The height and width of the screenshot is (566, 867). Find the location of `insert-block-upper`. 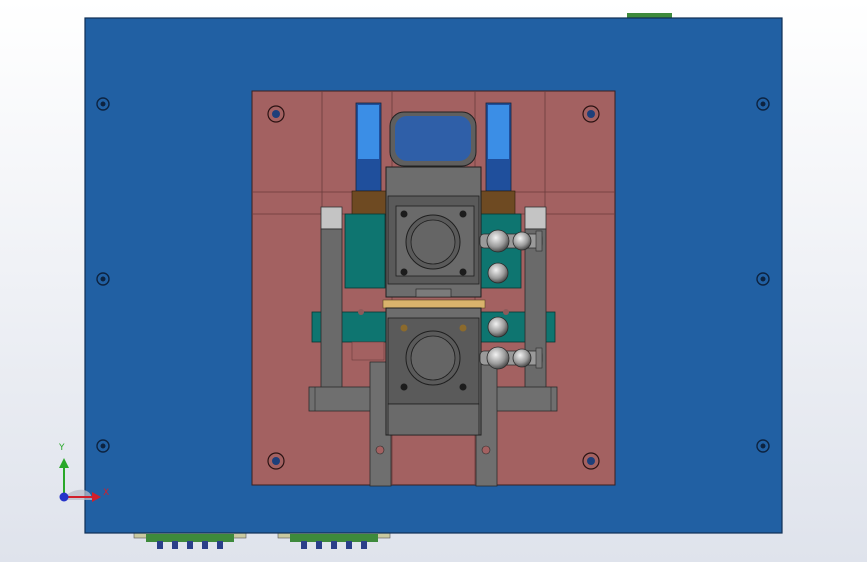

insert-block-upper is located at coordinates (433, 232).